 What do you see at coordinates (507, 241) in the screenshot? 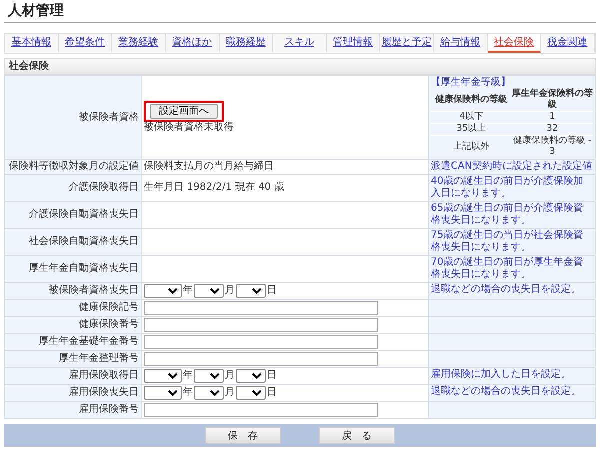
I see `hint-text: 75歳の誕生日の当日が社会保険資格喪失日になります。` at bounding box center [507, 241].